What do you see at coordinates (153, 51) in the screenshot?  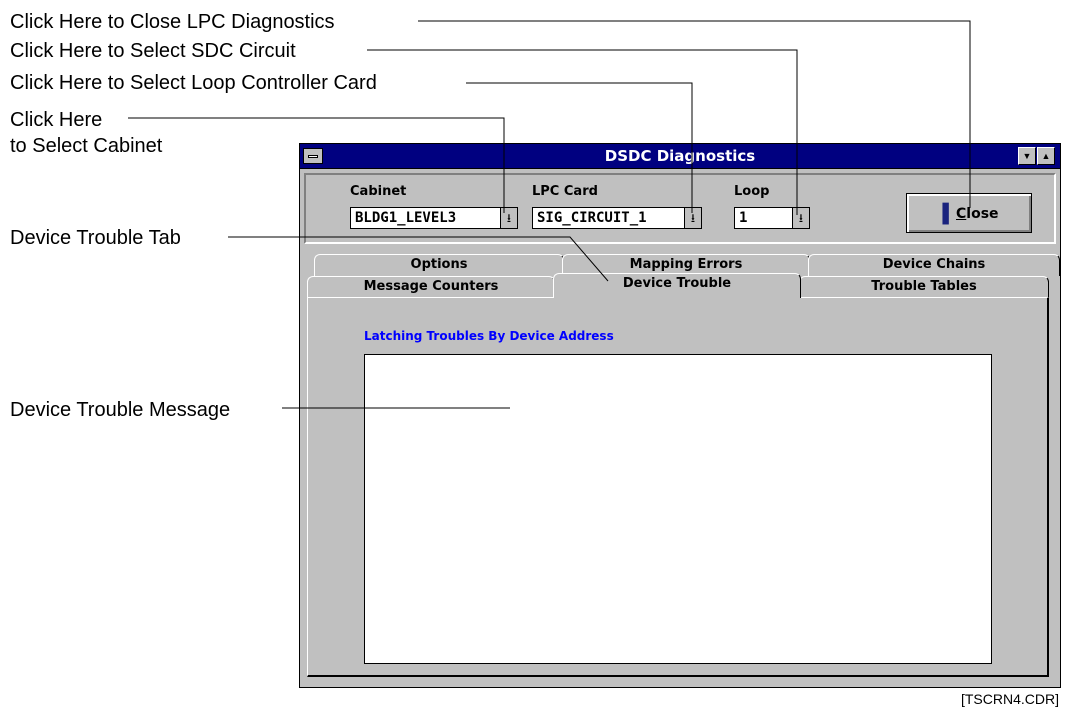 I see `callout-sdc-circuit: Click Here to Select SDC Circuit` at bounding box center [153, 51].